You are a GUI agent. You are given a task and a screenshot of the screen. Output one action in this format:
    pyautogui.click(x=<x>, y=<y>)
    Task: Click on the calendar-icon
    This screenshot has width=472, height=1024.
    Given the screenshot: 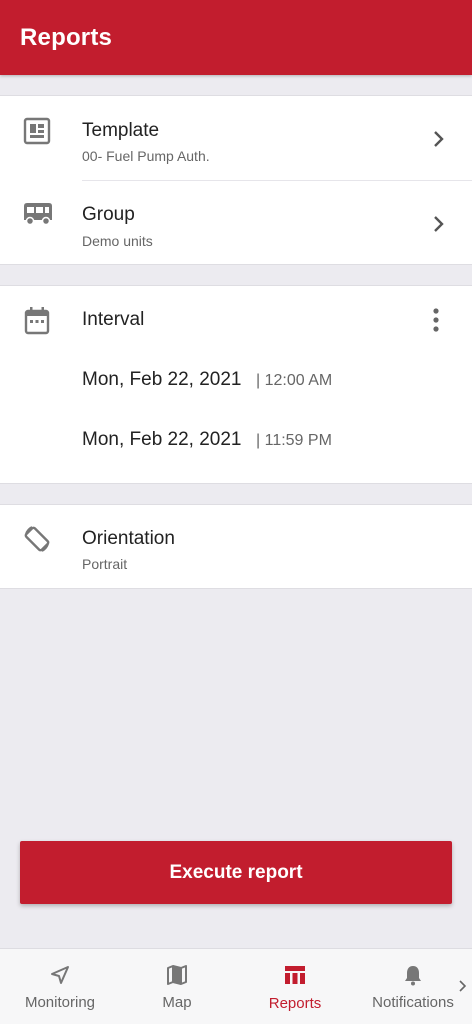 What is the action you would take?
    pyautogui.click(x=37, y=321)
    